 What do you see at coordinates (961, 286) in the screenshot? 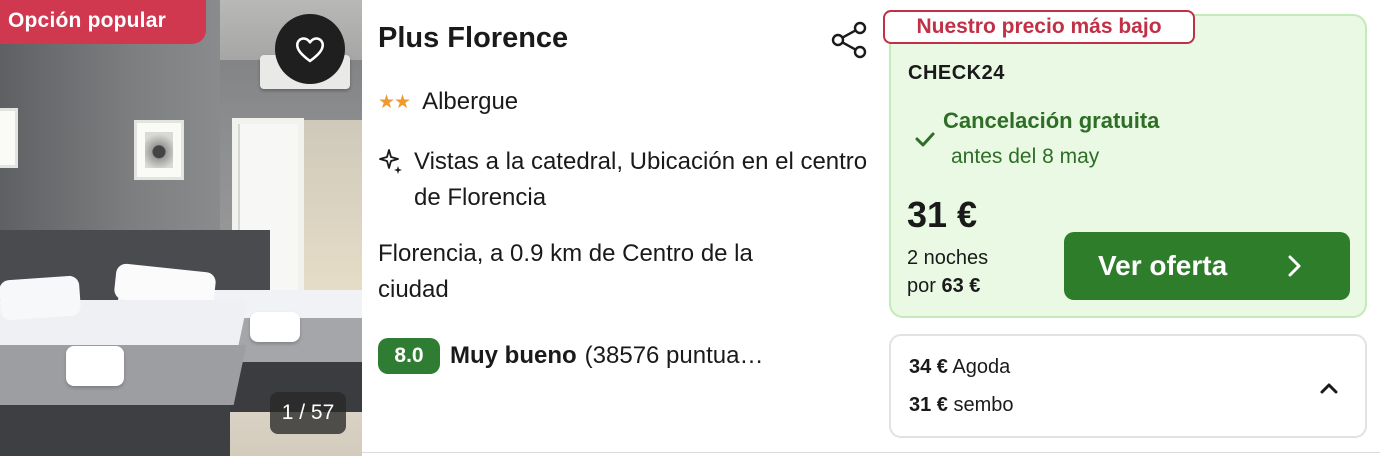
I see `total-price-value: 63 €` at bounding box center [961, 286].